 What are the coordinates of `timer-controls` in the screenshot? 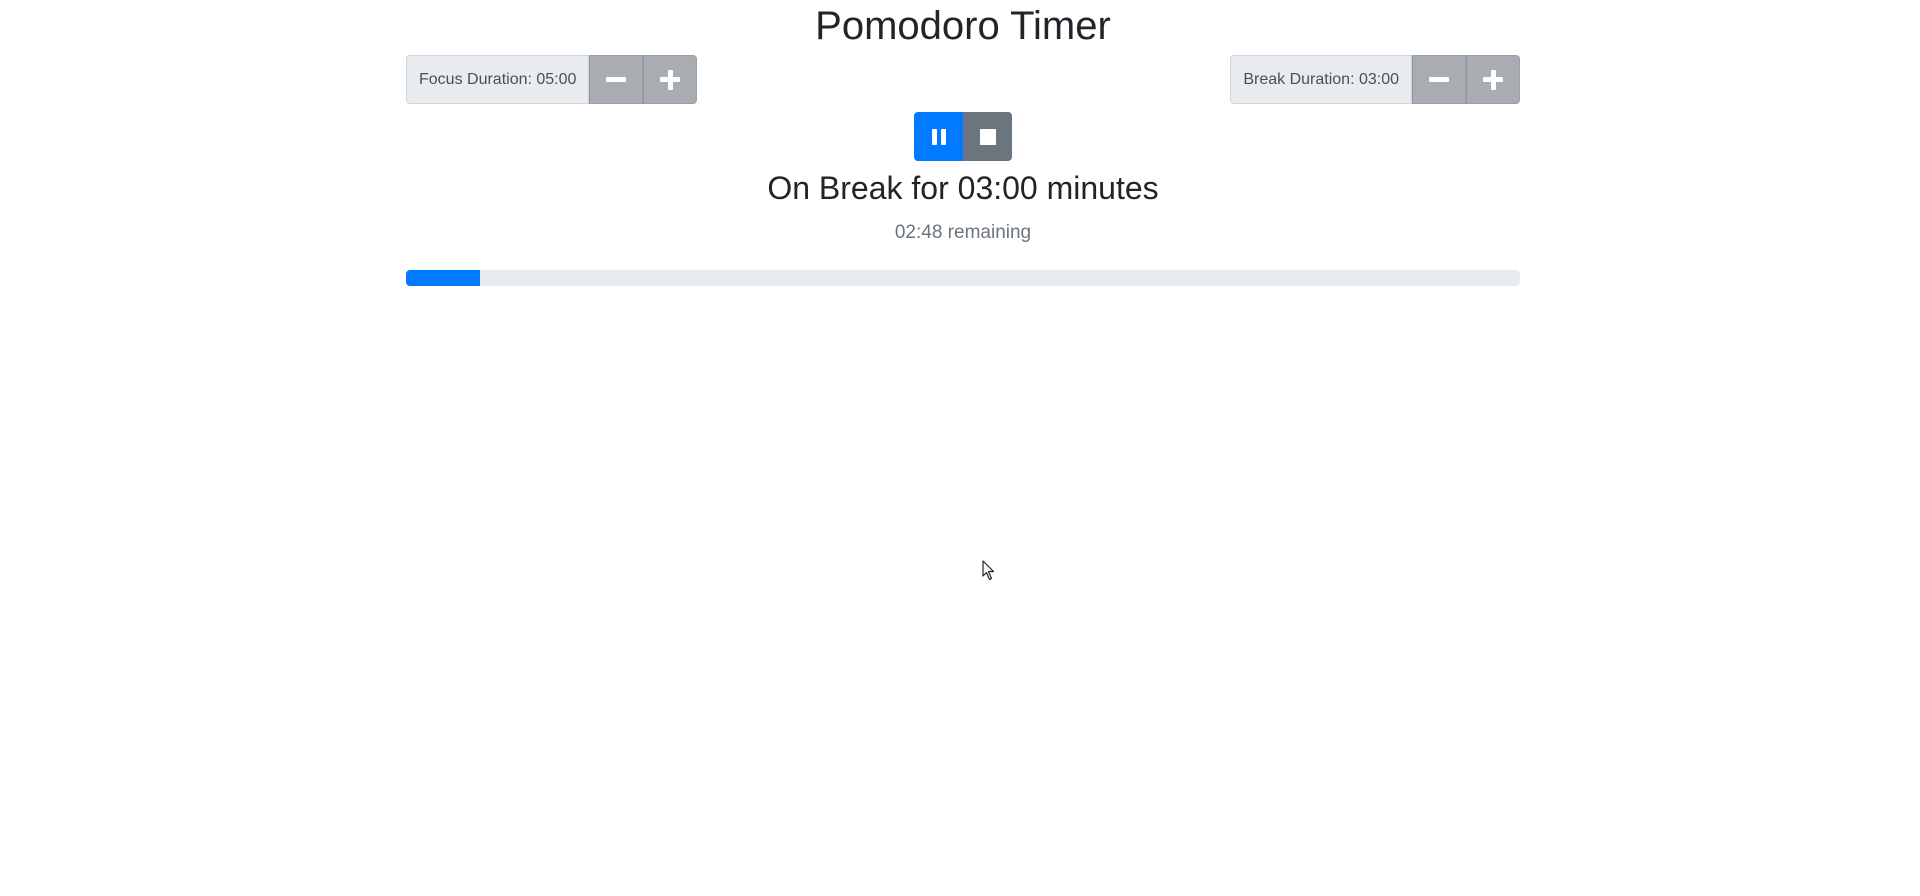 It's located at (963, 136).